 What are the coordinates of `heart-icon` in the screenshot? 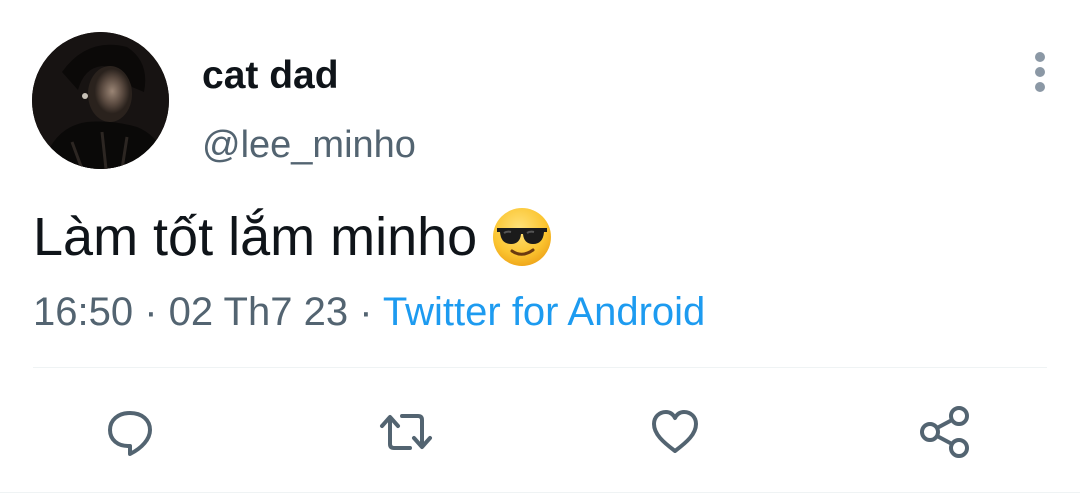 It's located at (675, 431).